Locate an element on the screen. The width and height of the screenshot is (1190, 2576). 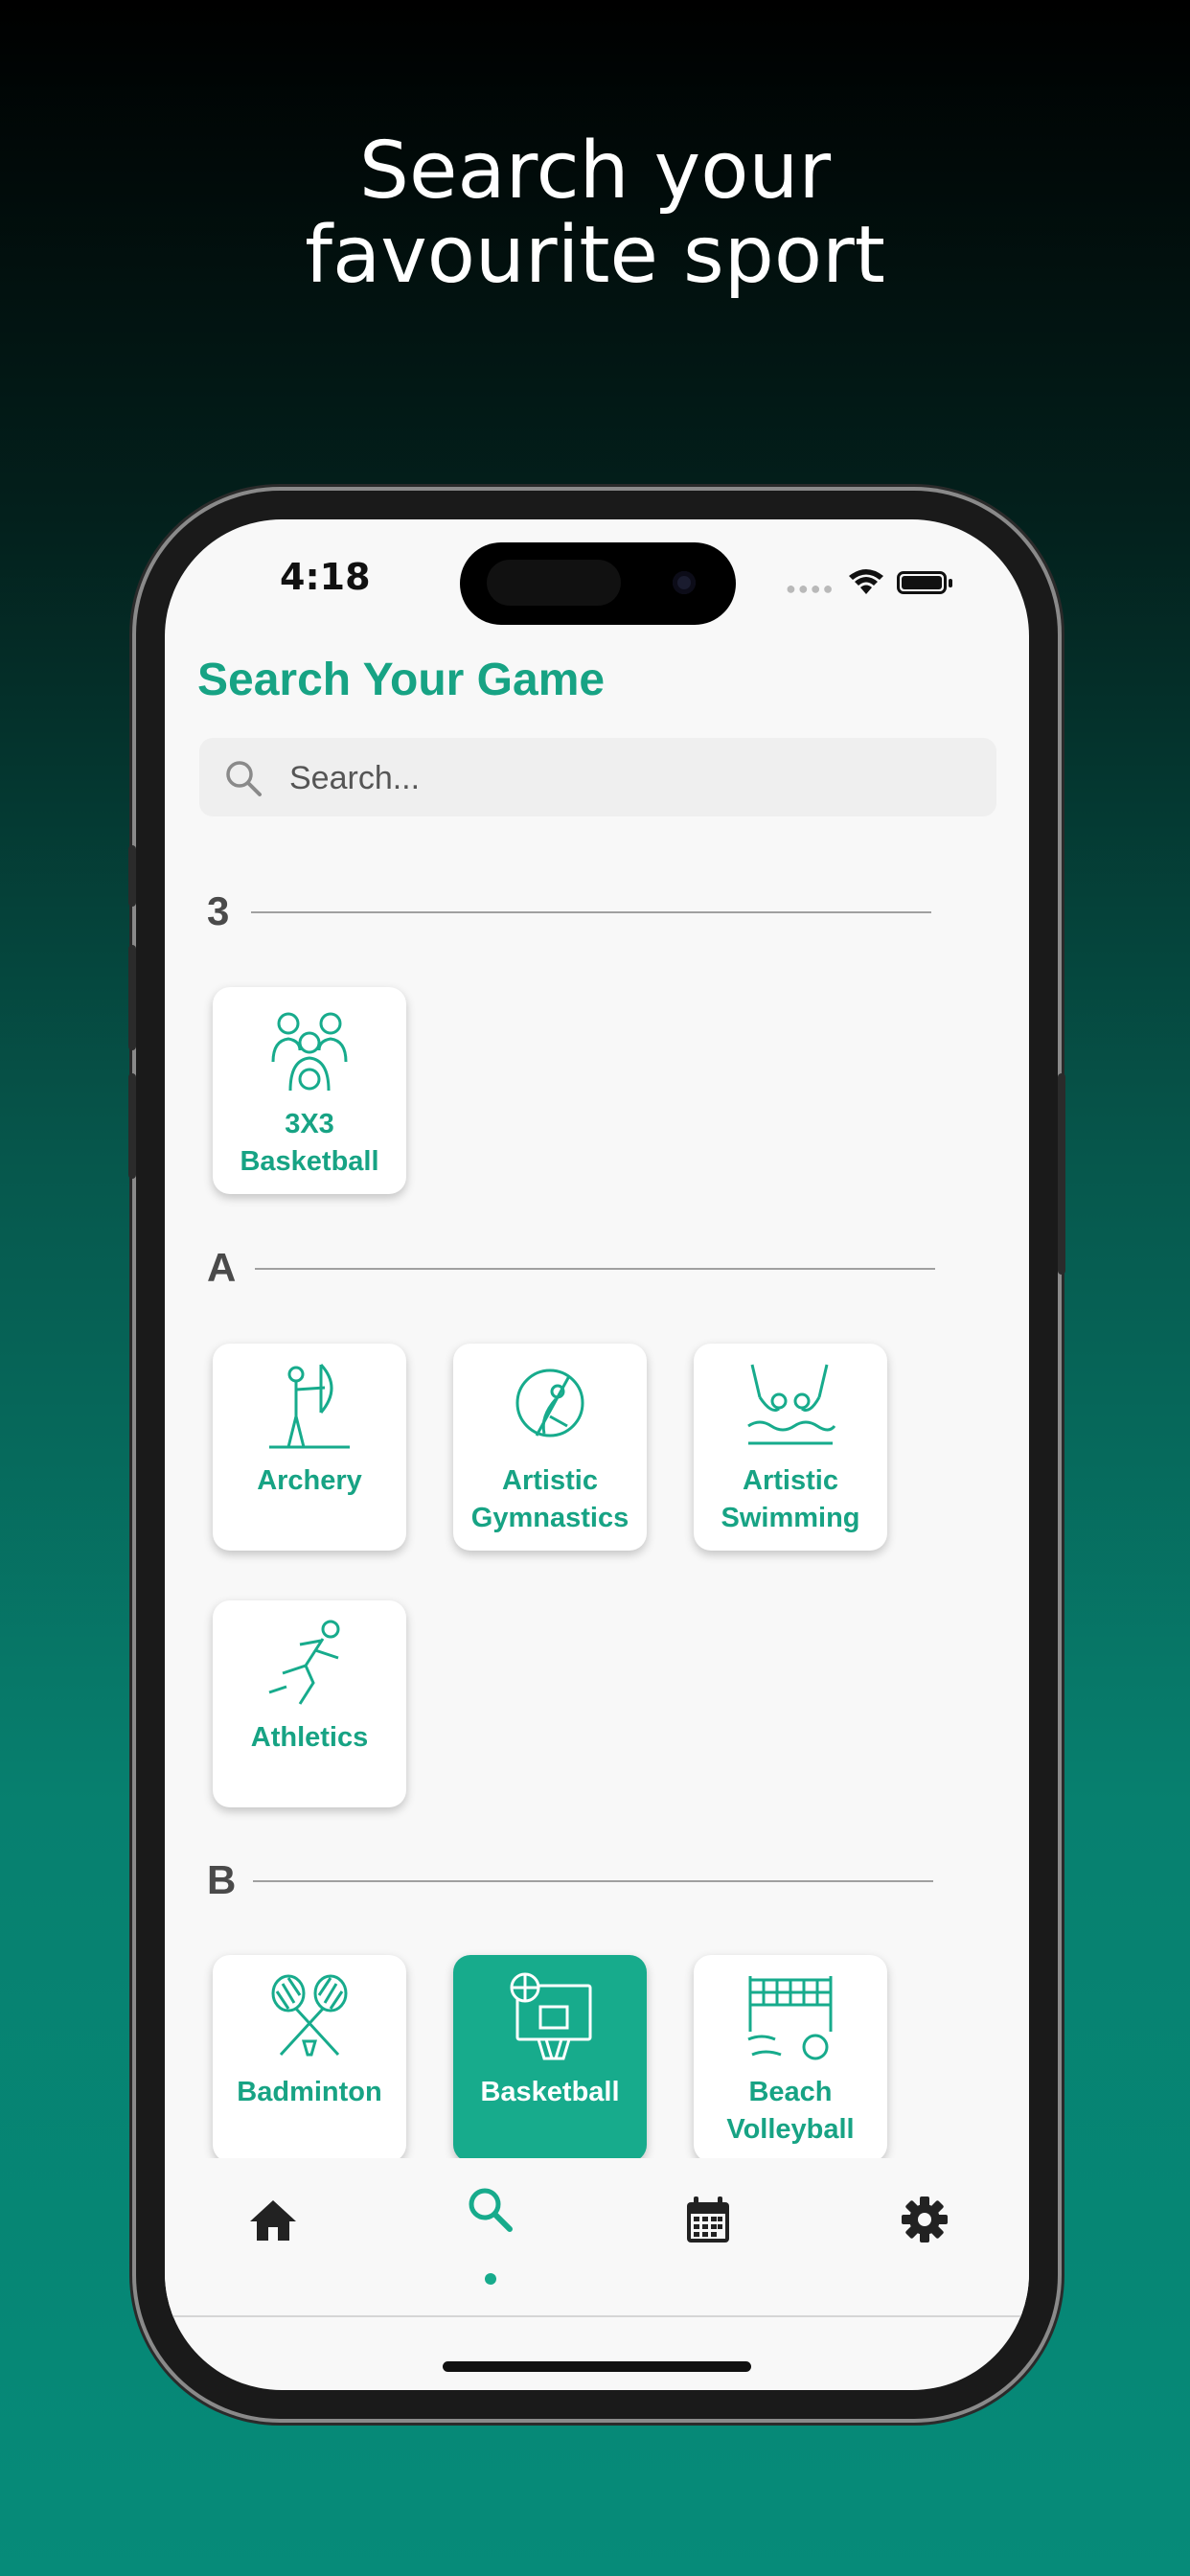
sport-card-3x3-basketball: 3X3 Basketball is located at coordinates (310, 1090).